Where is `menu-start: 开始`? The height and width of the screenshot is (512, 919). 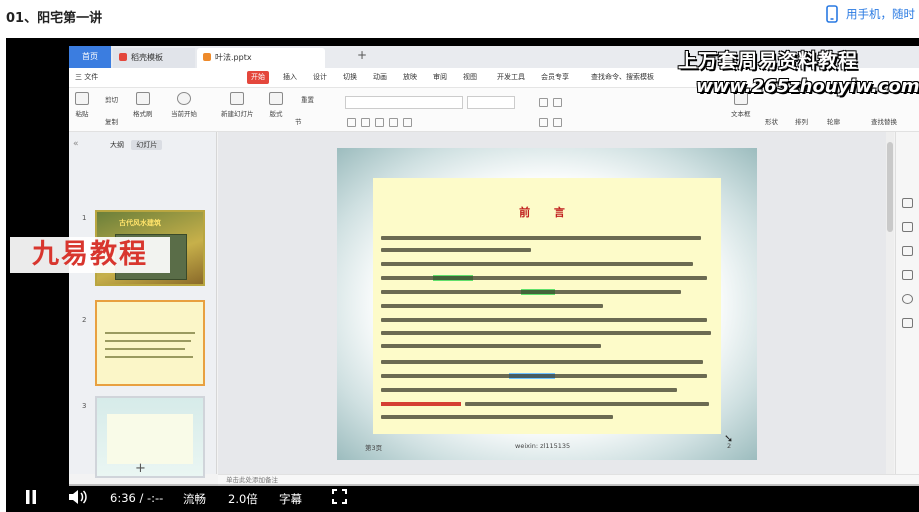
menu-start: 开始 is located at coordinates (258, 77).